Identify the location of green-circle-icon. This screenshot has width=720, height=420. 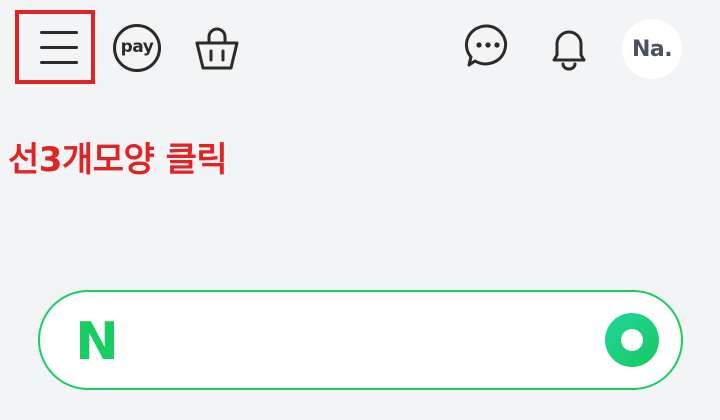
(632, 340).